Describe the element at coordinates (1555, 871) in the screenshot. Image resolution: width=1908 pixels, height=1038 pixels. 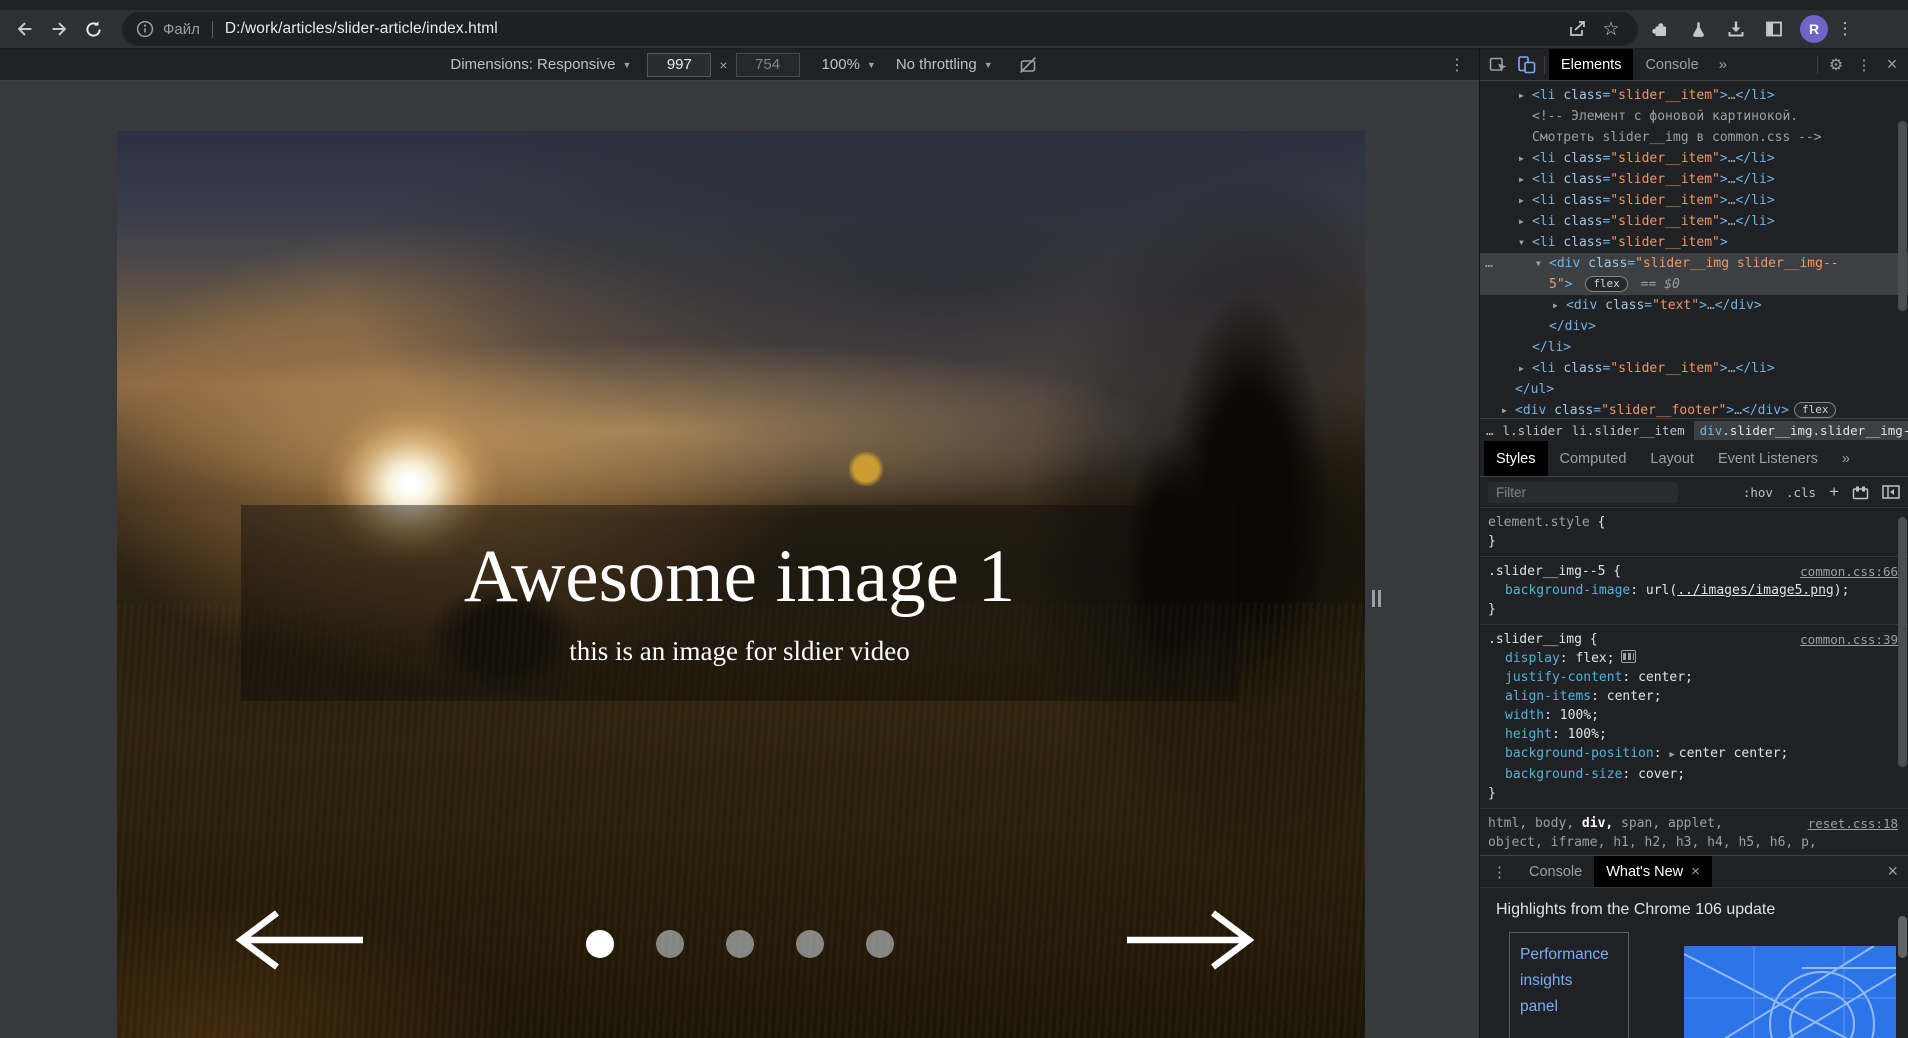
I see `drawer-tab-console: Console` at that location.